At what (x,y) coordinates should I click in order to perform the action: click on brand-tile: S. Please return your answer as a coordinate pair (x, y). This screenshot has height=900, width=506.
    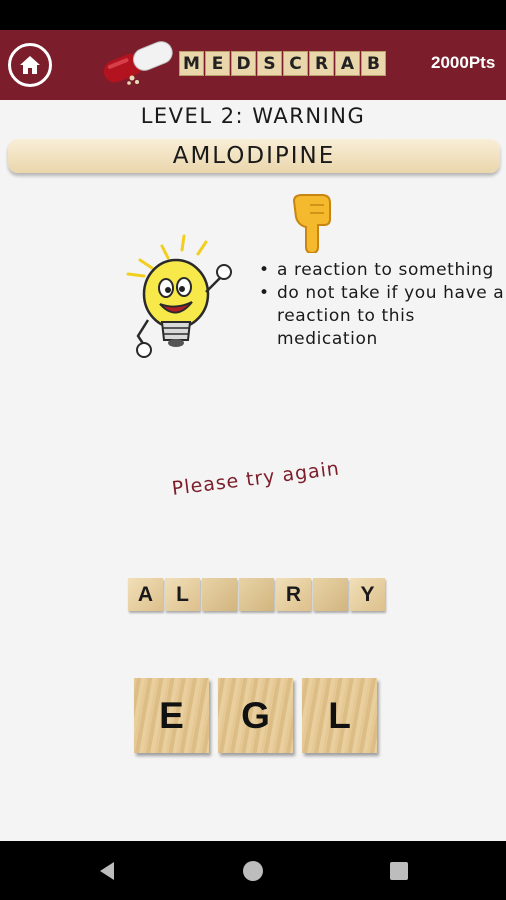
    Looking at the image, I should click on (269, 63).